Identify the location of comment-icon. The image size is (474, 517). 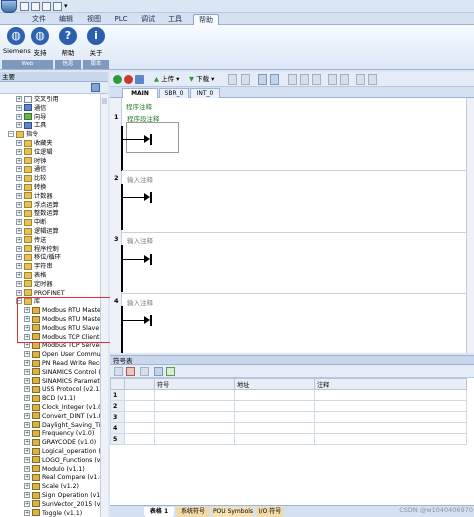
(372, 79).